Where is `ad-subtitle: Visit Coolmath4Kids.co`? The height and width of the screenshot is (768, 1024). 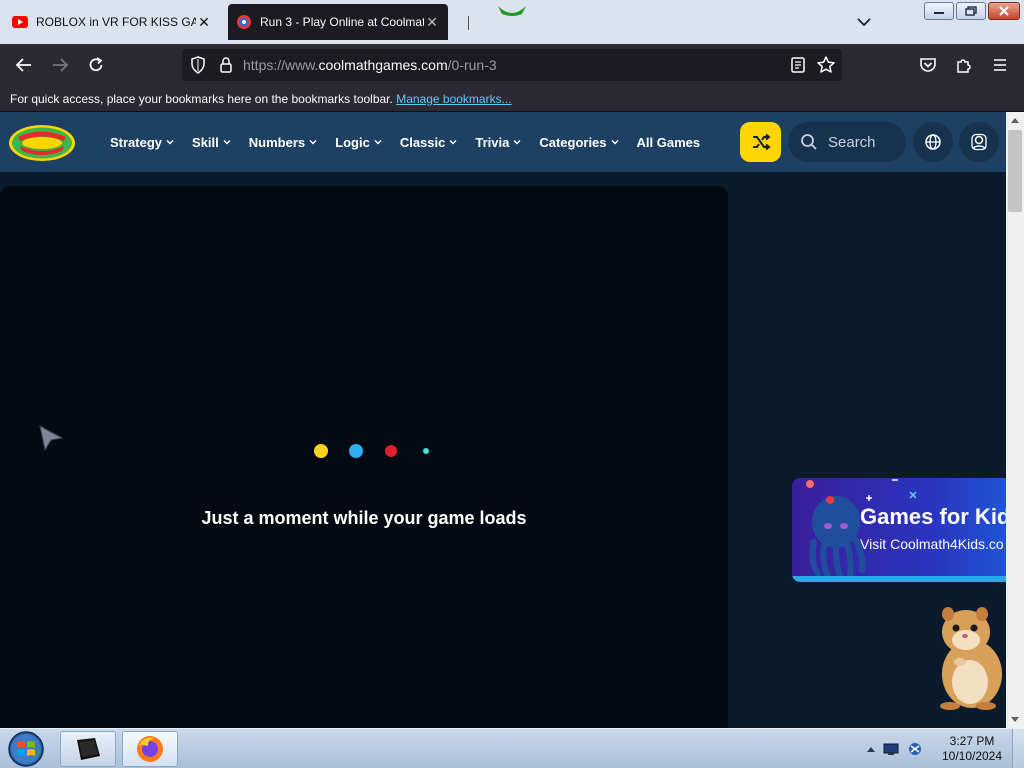
ad-subtitle: Visit Coolmath4Kids.co is located at coordinates (932, 544).